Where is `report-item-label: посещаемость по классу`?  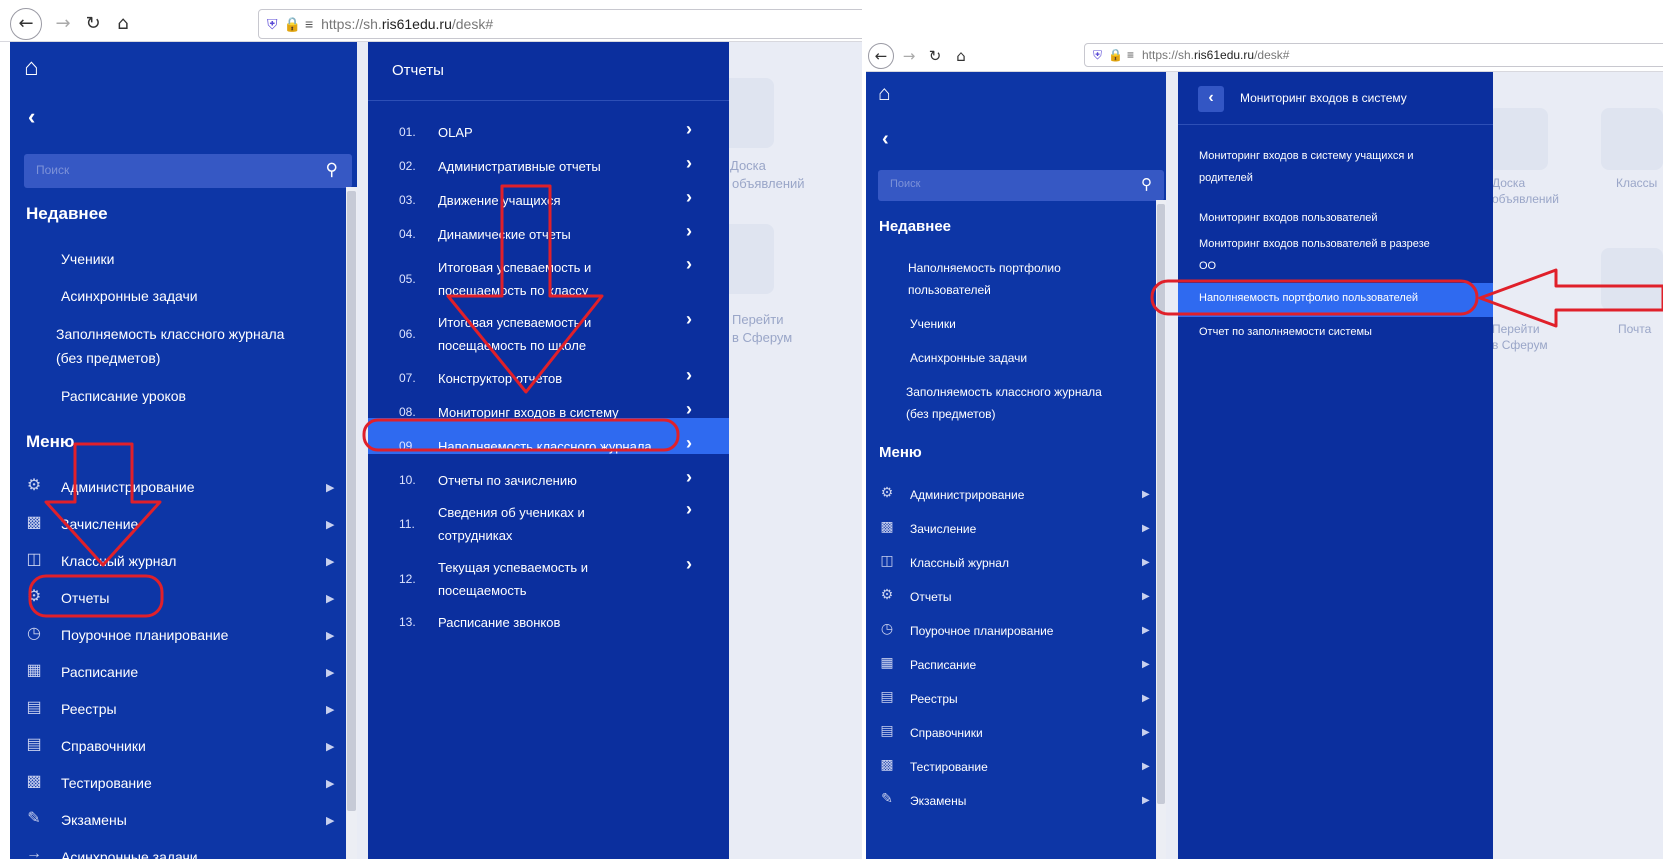
report-item-label: посещаемость по классу is located at coordinates (513, 290).